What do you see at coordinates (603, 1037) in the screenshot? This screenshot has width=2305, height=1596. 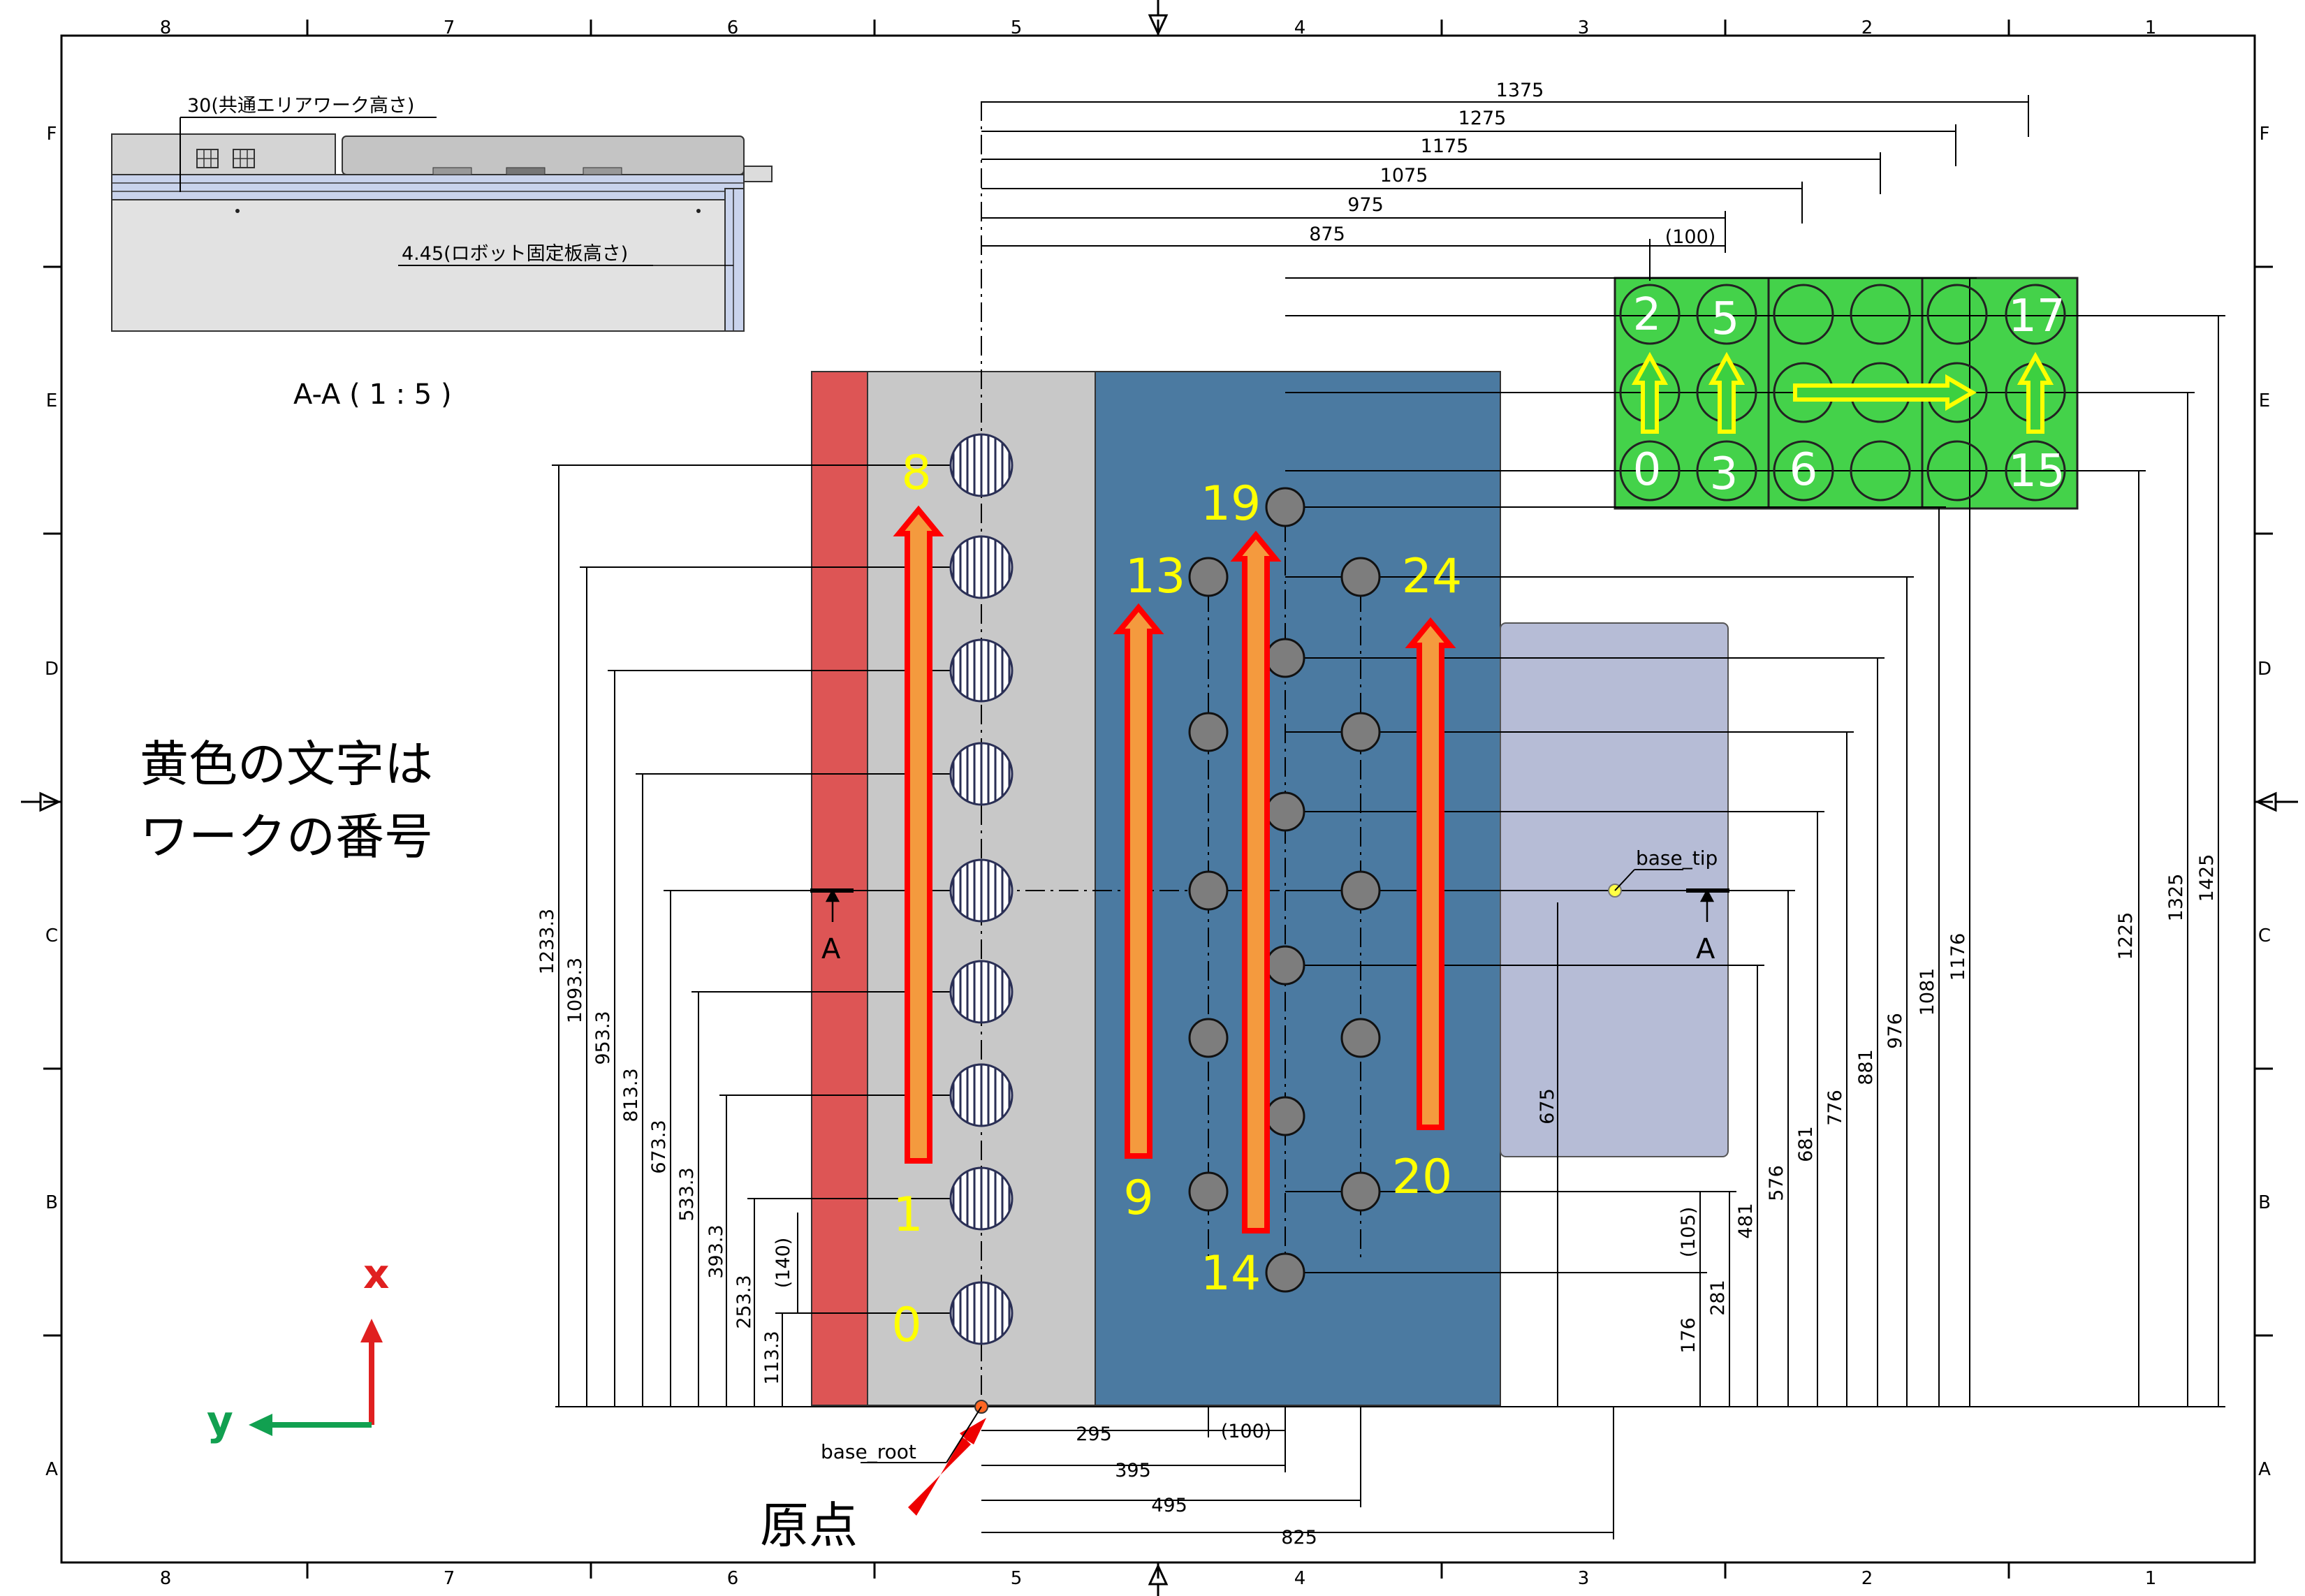 I see `dim-left: 953.3` at bounding box center [603, 1037].